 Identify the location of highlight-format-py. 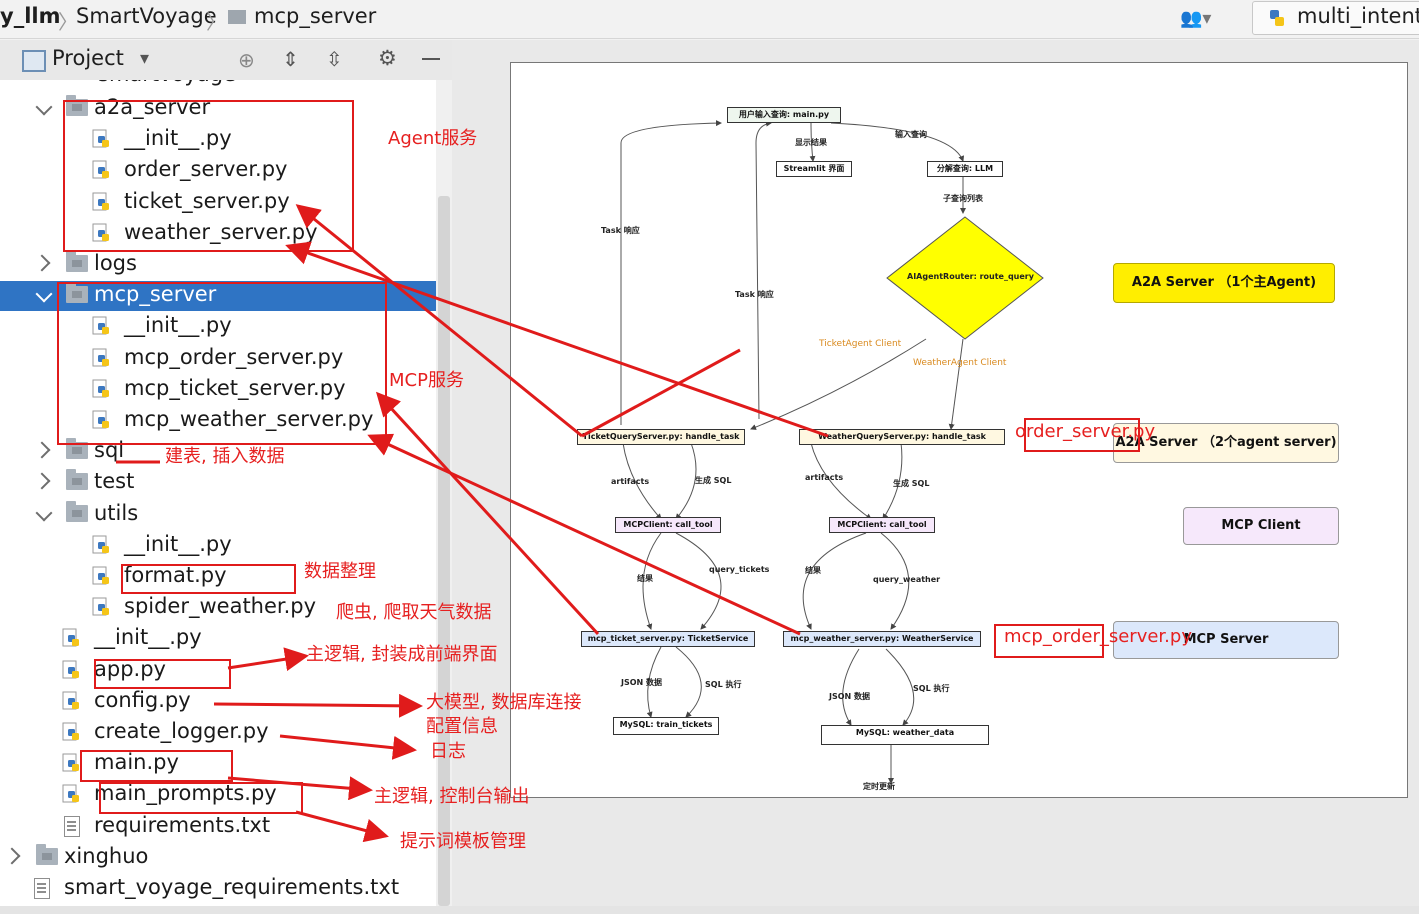
(208, 579).